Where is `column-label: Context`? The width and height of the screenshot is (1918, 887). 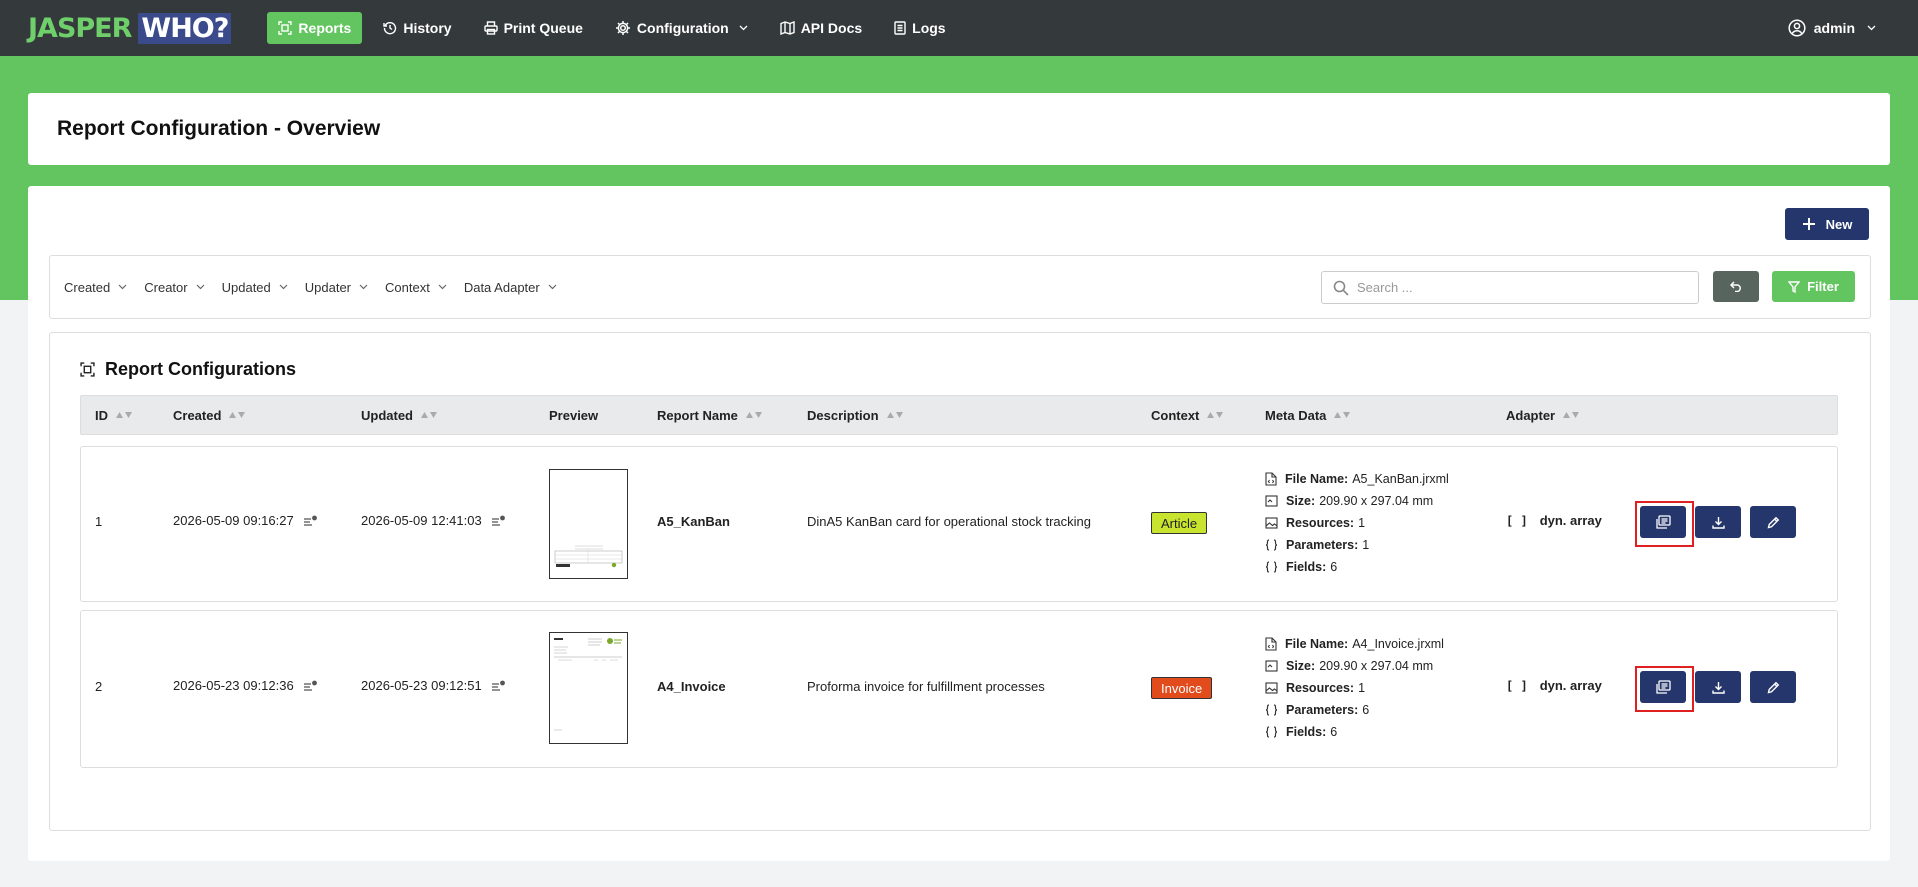
column-label: Context is located at coordinates (1175, 415).